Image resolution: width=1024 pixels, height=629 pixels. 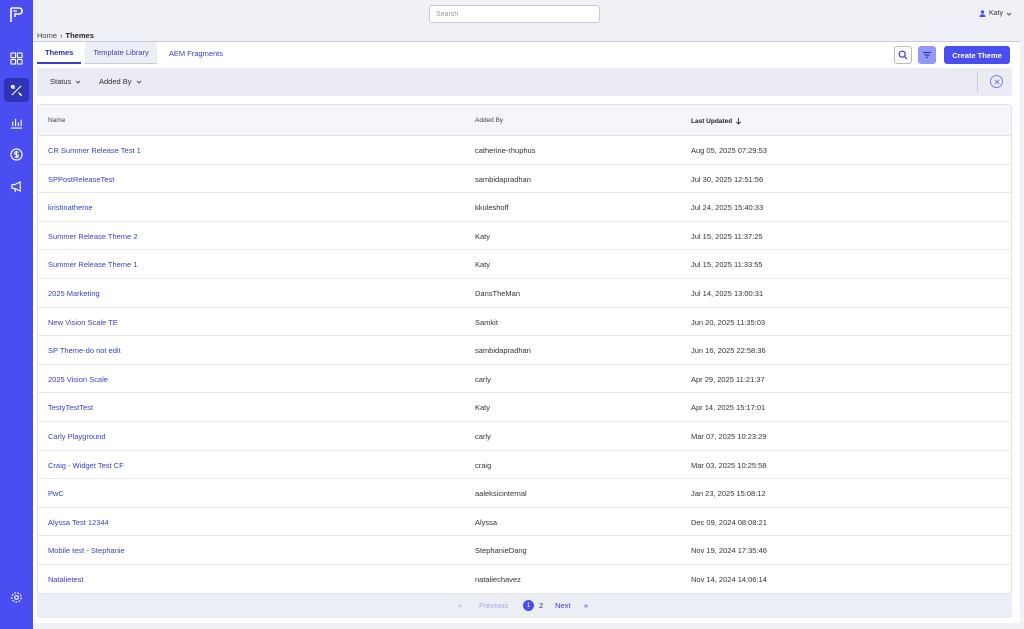 I want to click on design-tools-icon, so click(x=16, y=90).